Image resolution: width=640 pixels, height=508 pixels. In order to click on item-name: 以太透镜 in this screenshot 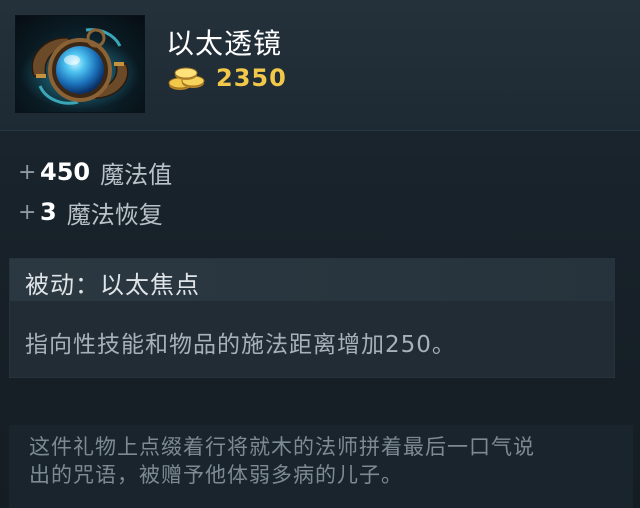, I will do `click(224, 43)`.